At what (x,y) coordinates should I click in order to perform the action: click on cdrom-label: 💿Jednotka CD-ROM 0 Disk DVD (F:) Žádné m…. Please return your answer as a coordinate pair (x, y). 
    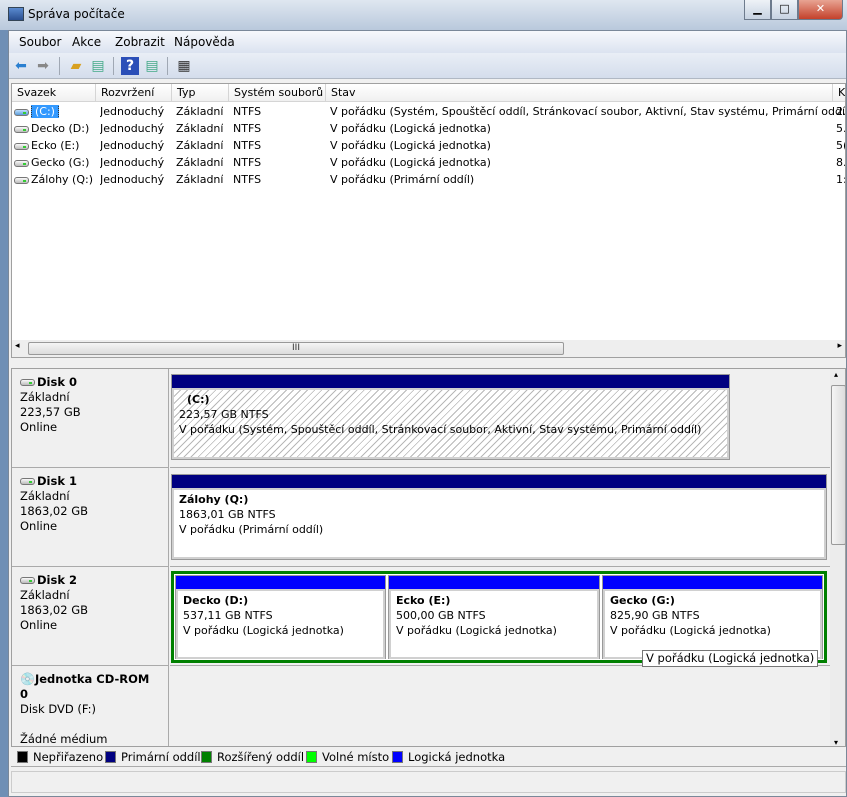
    Looking at the image, I should click on (90, 706).